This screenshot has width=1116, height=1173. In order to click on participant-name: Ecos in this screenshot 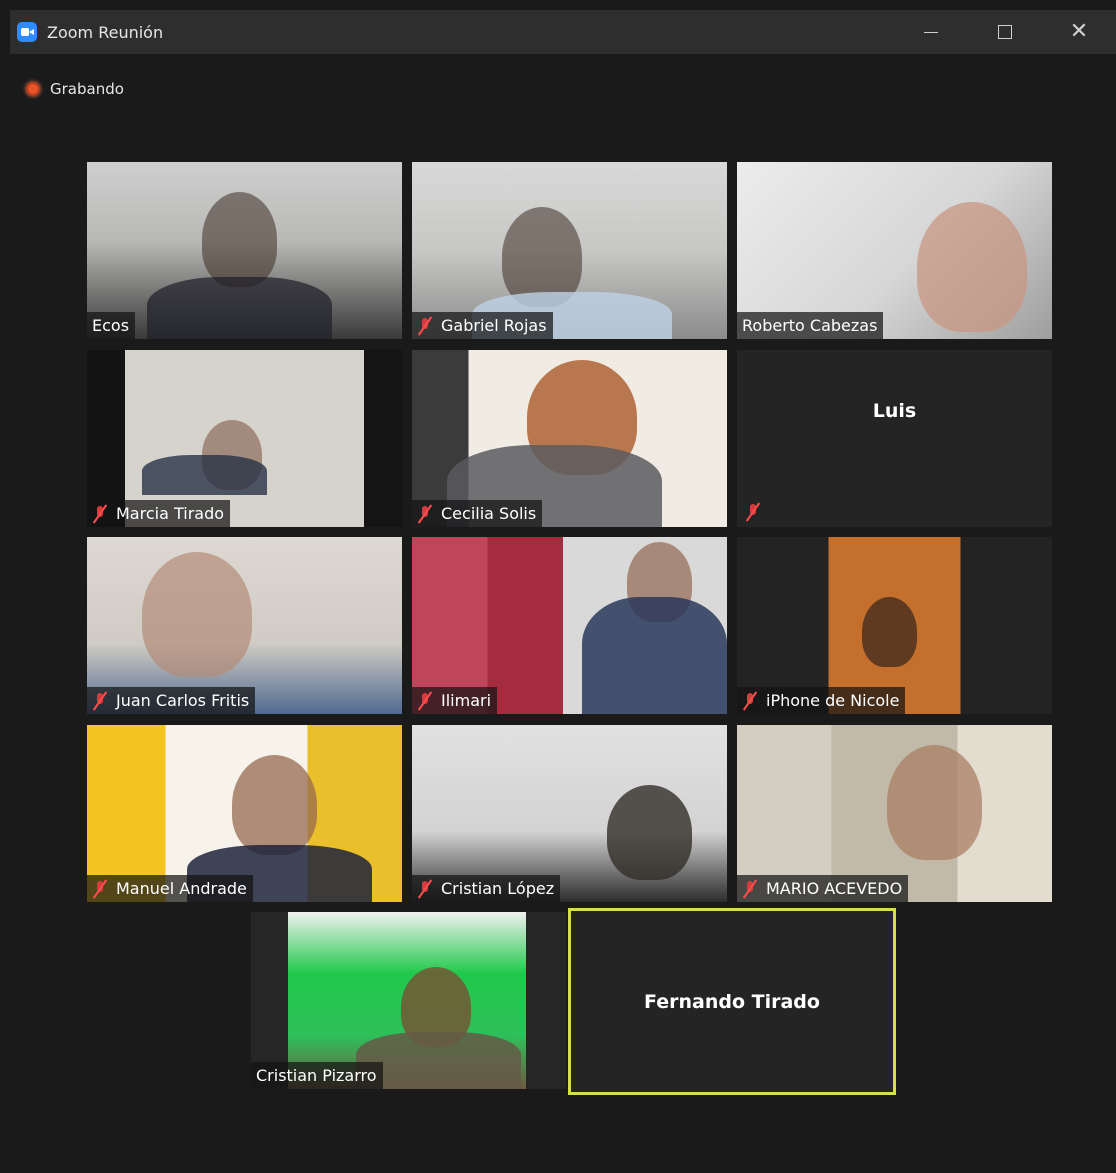, I will do `click(111, 325)`.